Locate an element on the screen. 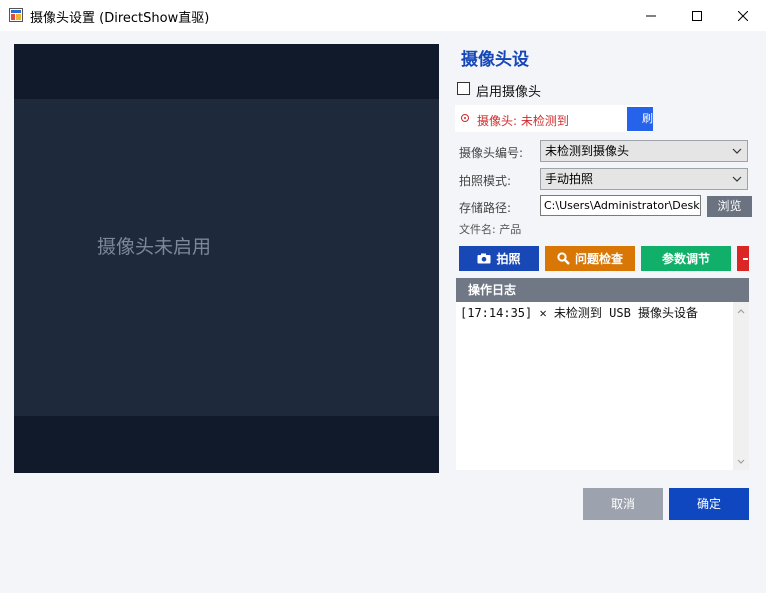  panel-title: 摄像头设 is located at coordinates (495, 60).